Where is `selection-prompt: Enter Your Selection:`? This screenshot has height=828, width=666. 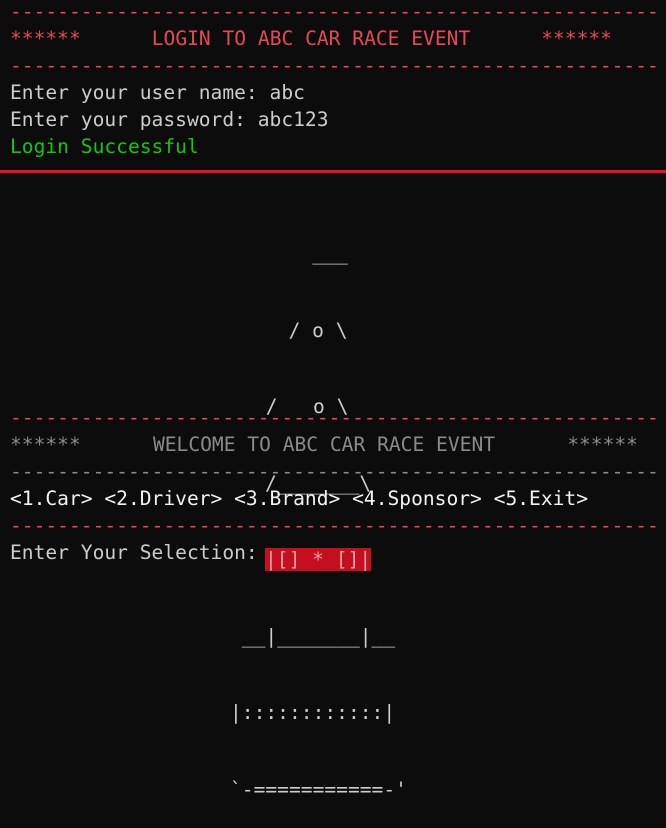
selection-prompt: Enter Your Selection: is located at coordinates (335, 552).